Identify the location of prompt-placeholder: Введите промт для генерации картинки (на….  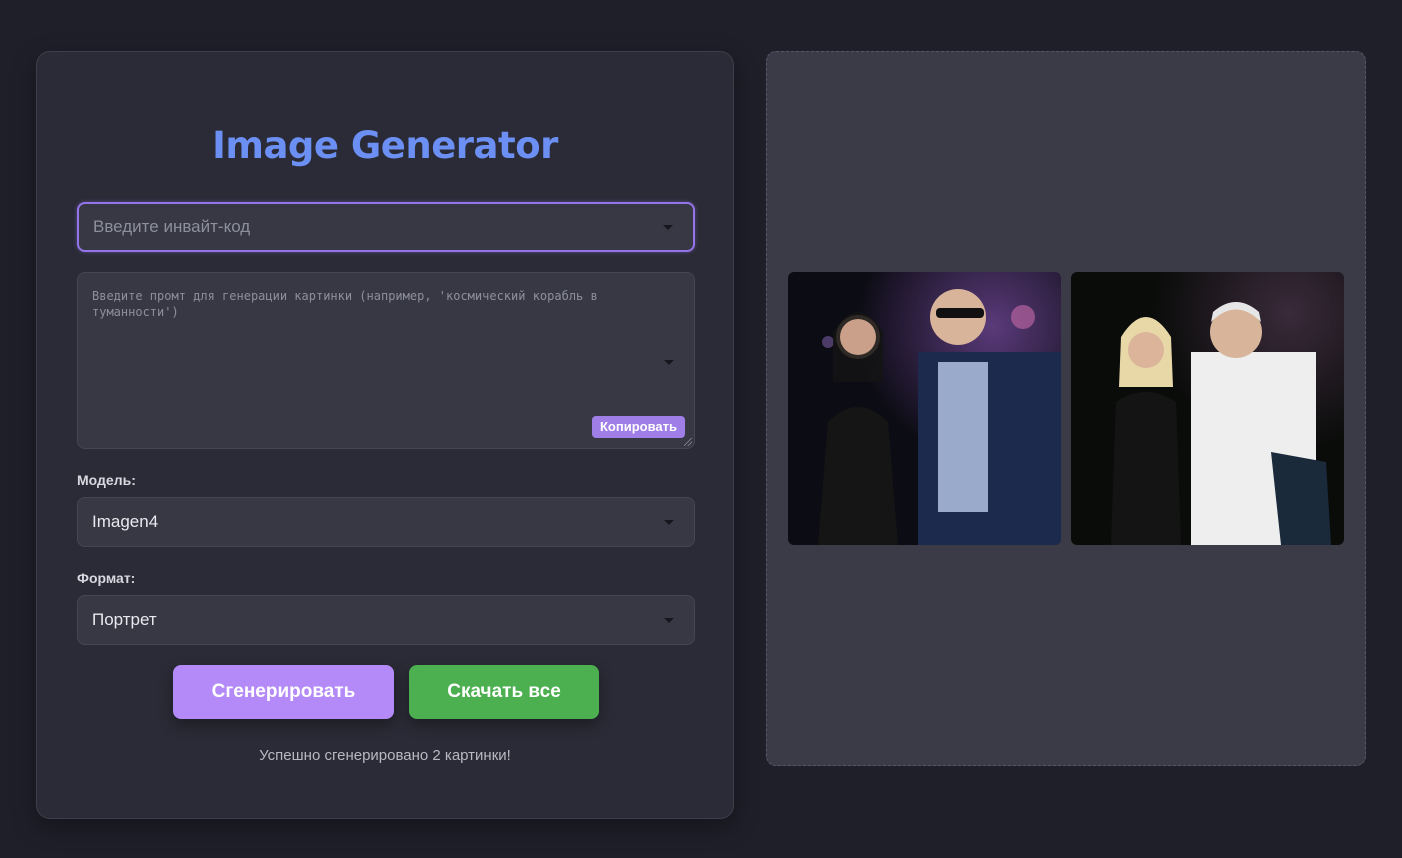
(345, 304).